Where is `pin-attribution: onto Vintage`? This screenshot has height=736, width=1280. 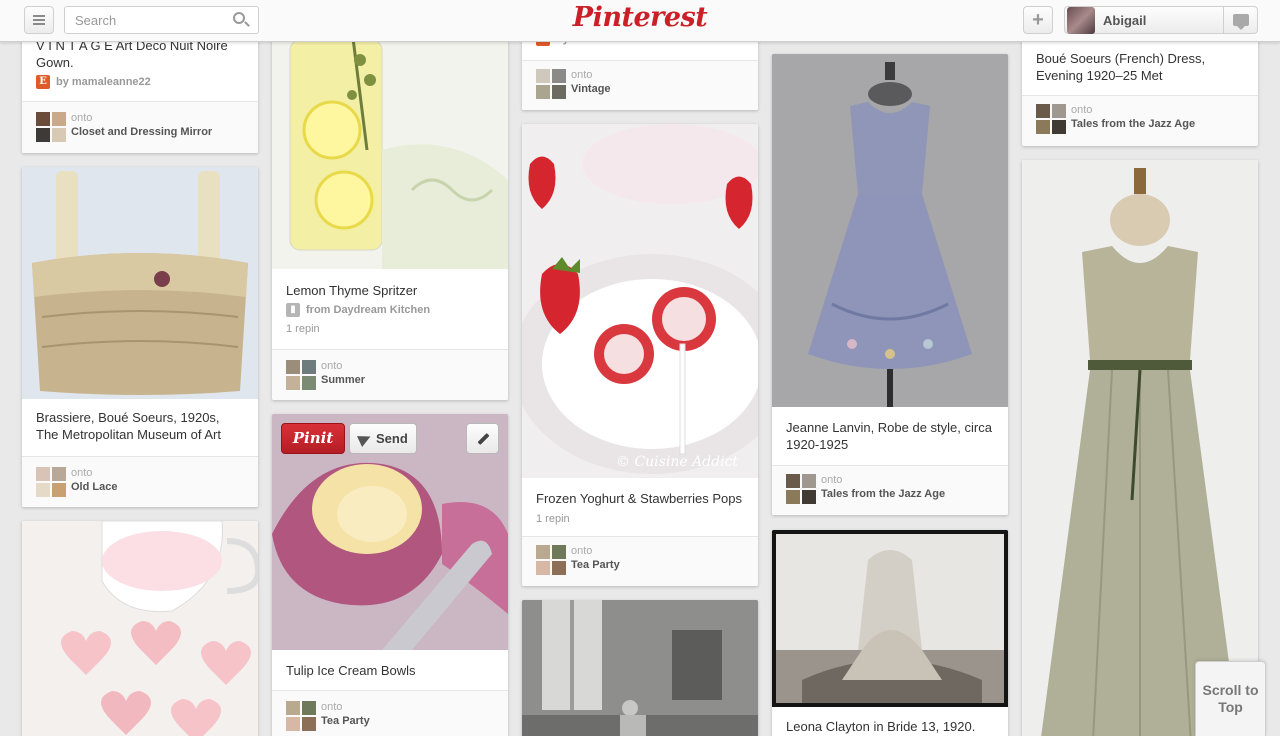 pin-attribution: onto Vintage is located at coordinates (640, 85).